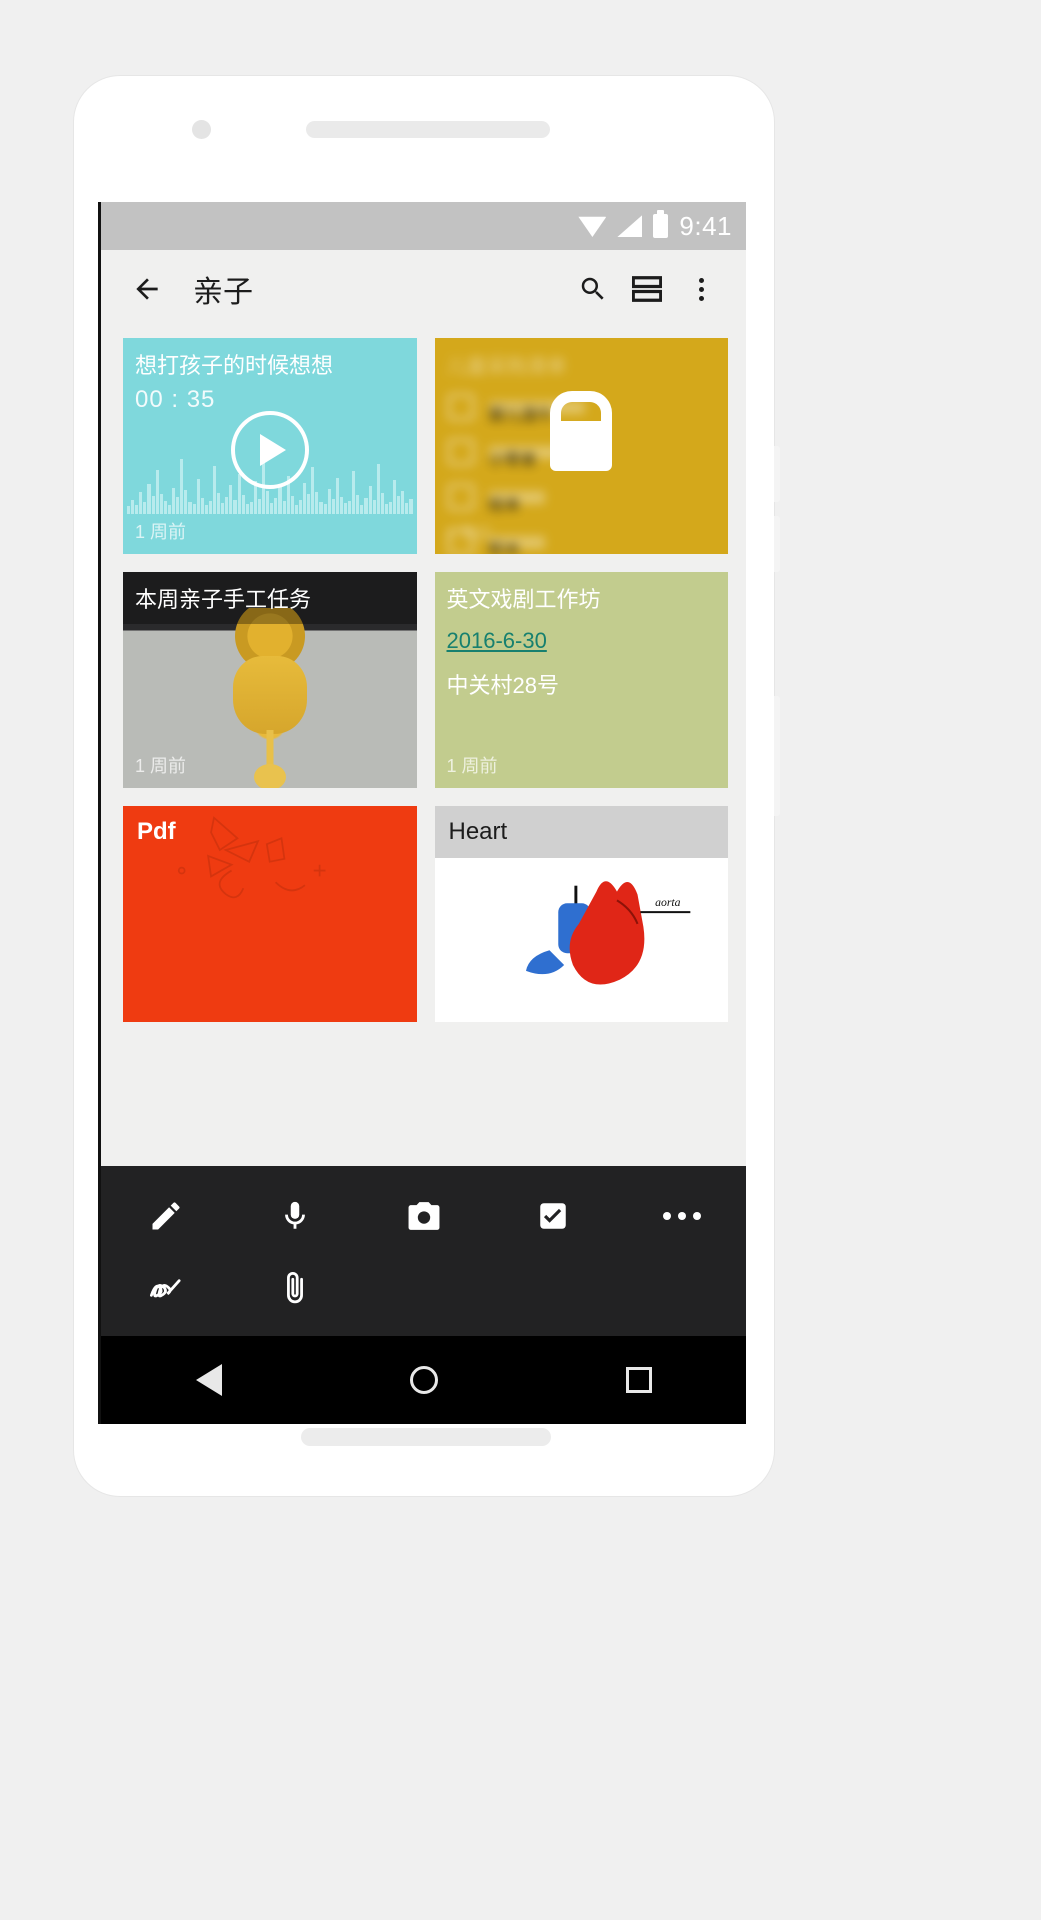 The height and width of the screenshot is (1920, 1041). What do you see at coordinates (497, 641) in the screenshot?
I see `note-date-link: 2016-6-30` at bounding box center [497, 641].